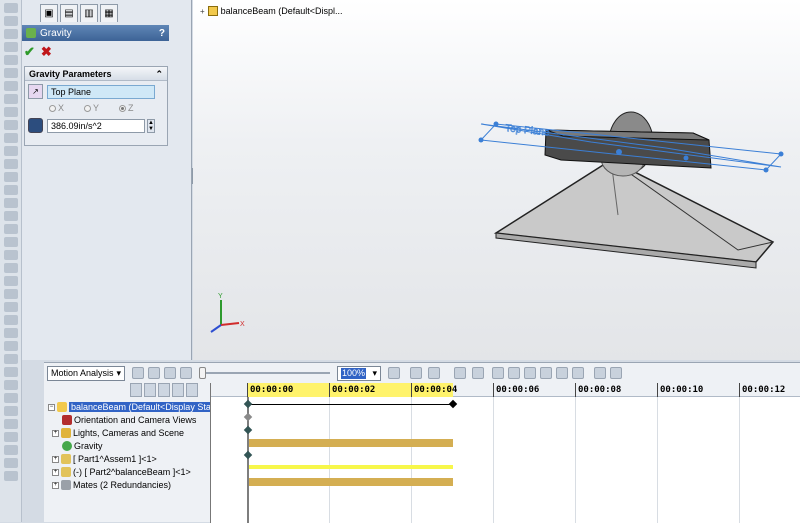  What do you see at coordinates (434, 373) in the screenshot?
I see `animation-wizard-icon` at bounding box center [434, 373].